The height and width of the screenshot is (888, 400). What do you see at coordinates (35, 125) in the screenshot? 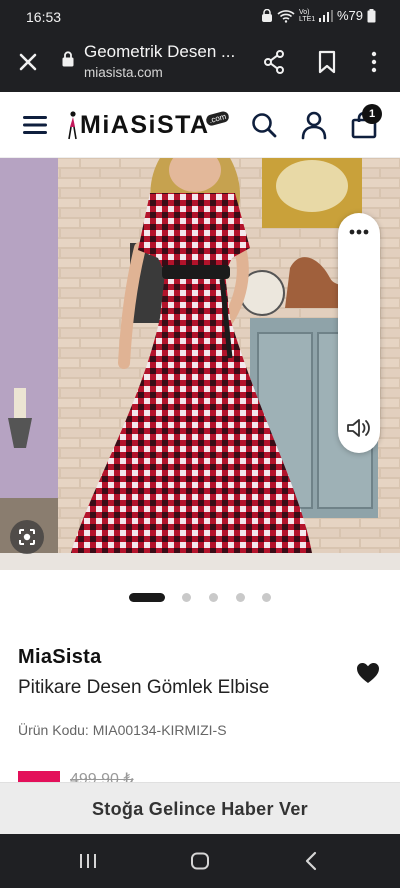
I see `menu-icon` at bounding box center [35, 125].